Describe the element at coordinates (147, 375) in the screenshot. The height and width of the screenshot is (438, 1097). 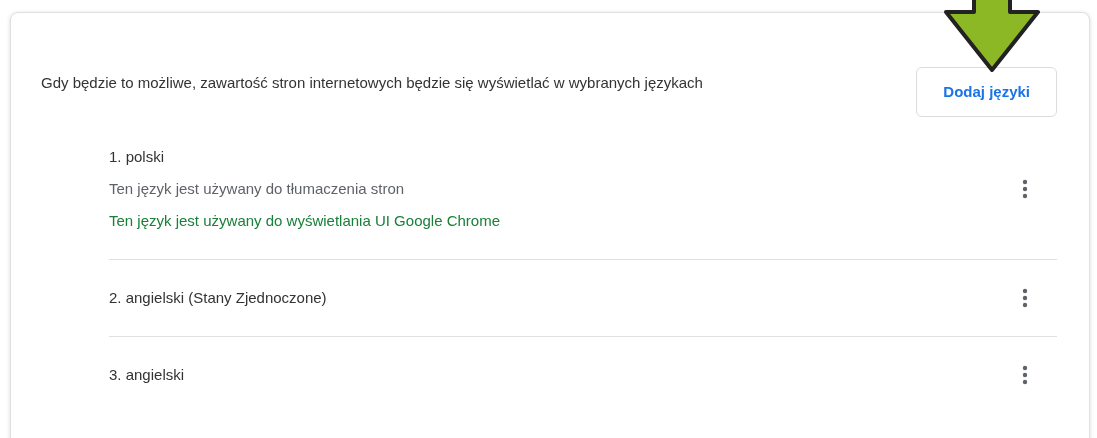
I see `language-name: 3. angielski` at that location.